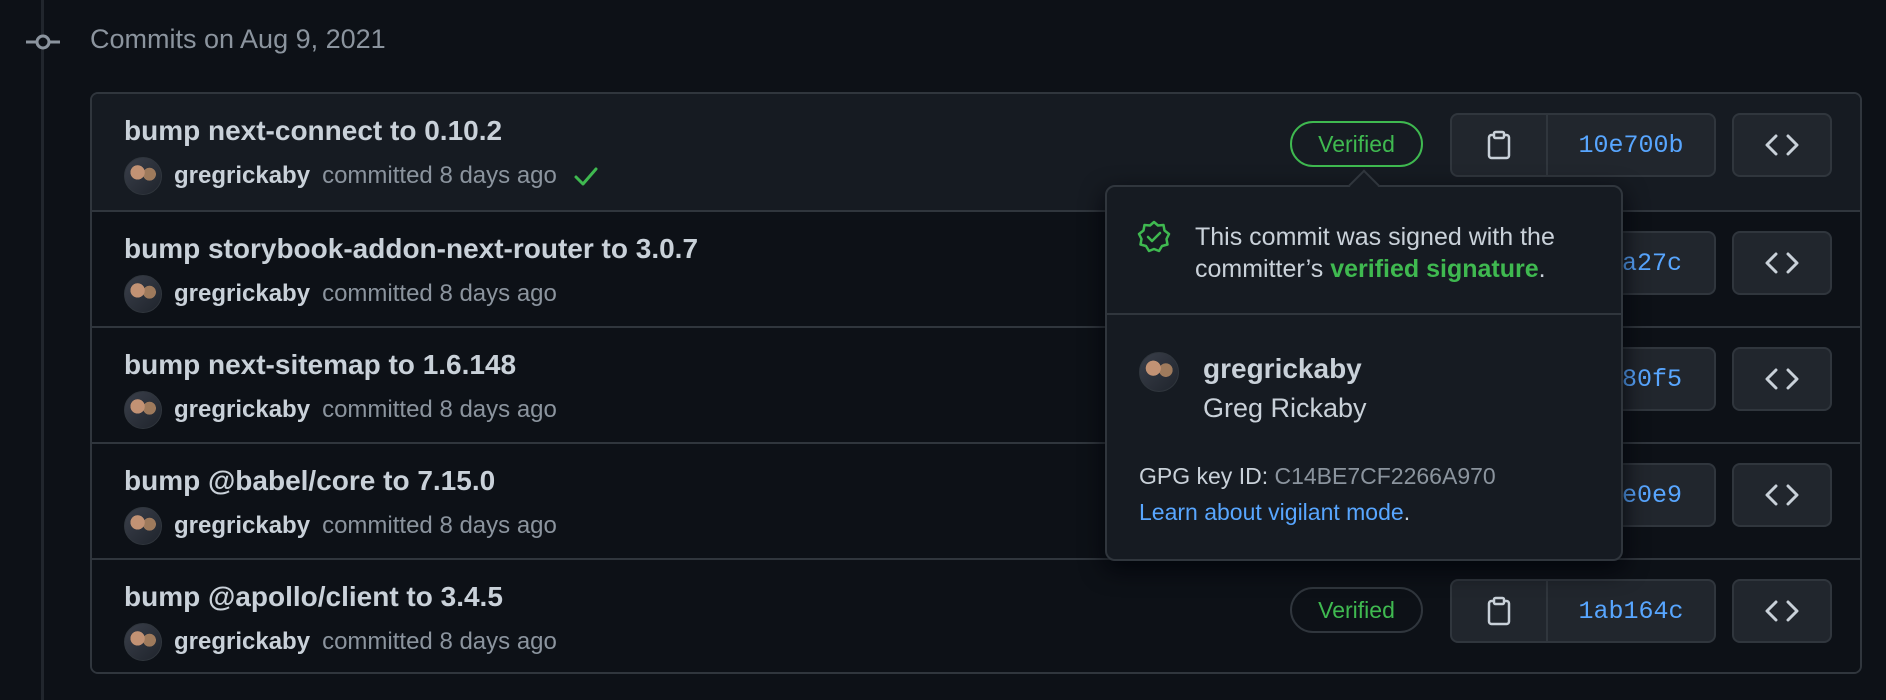  I want to click on committer-full-name: Greg Rickaby, so click(1285, 408).